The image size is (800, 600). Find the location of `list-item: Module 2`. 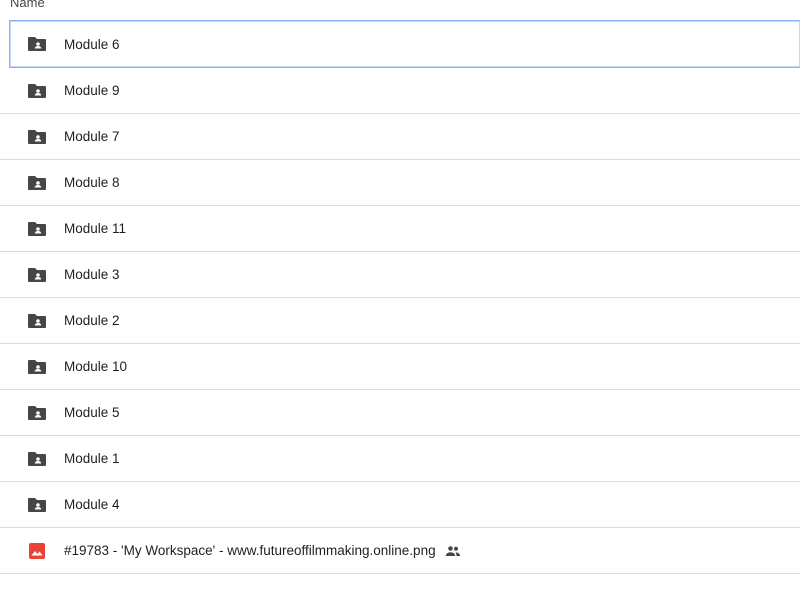

list-item: Module 2 is located at coordinates (400, 321).